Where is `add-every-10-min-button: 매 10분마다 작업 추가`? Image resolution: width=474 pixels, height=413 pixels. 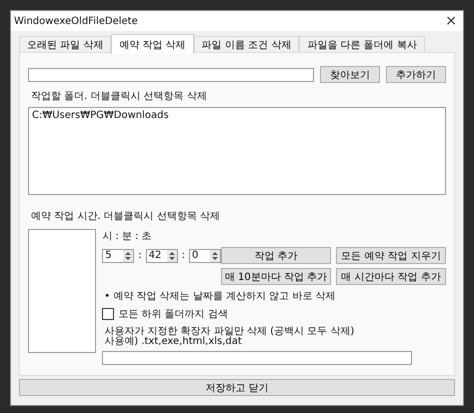 add-every-10-min-button: 매 10분마다 작업 추가 is located at coordinates (276, 276).